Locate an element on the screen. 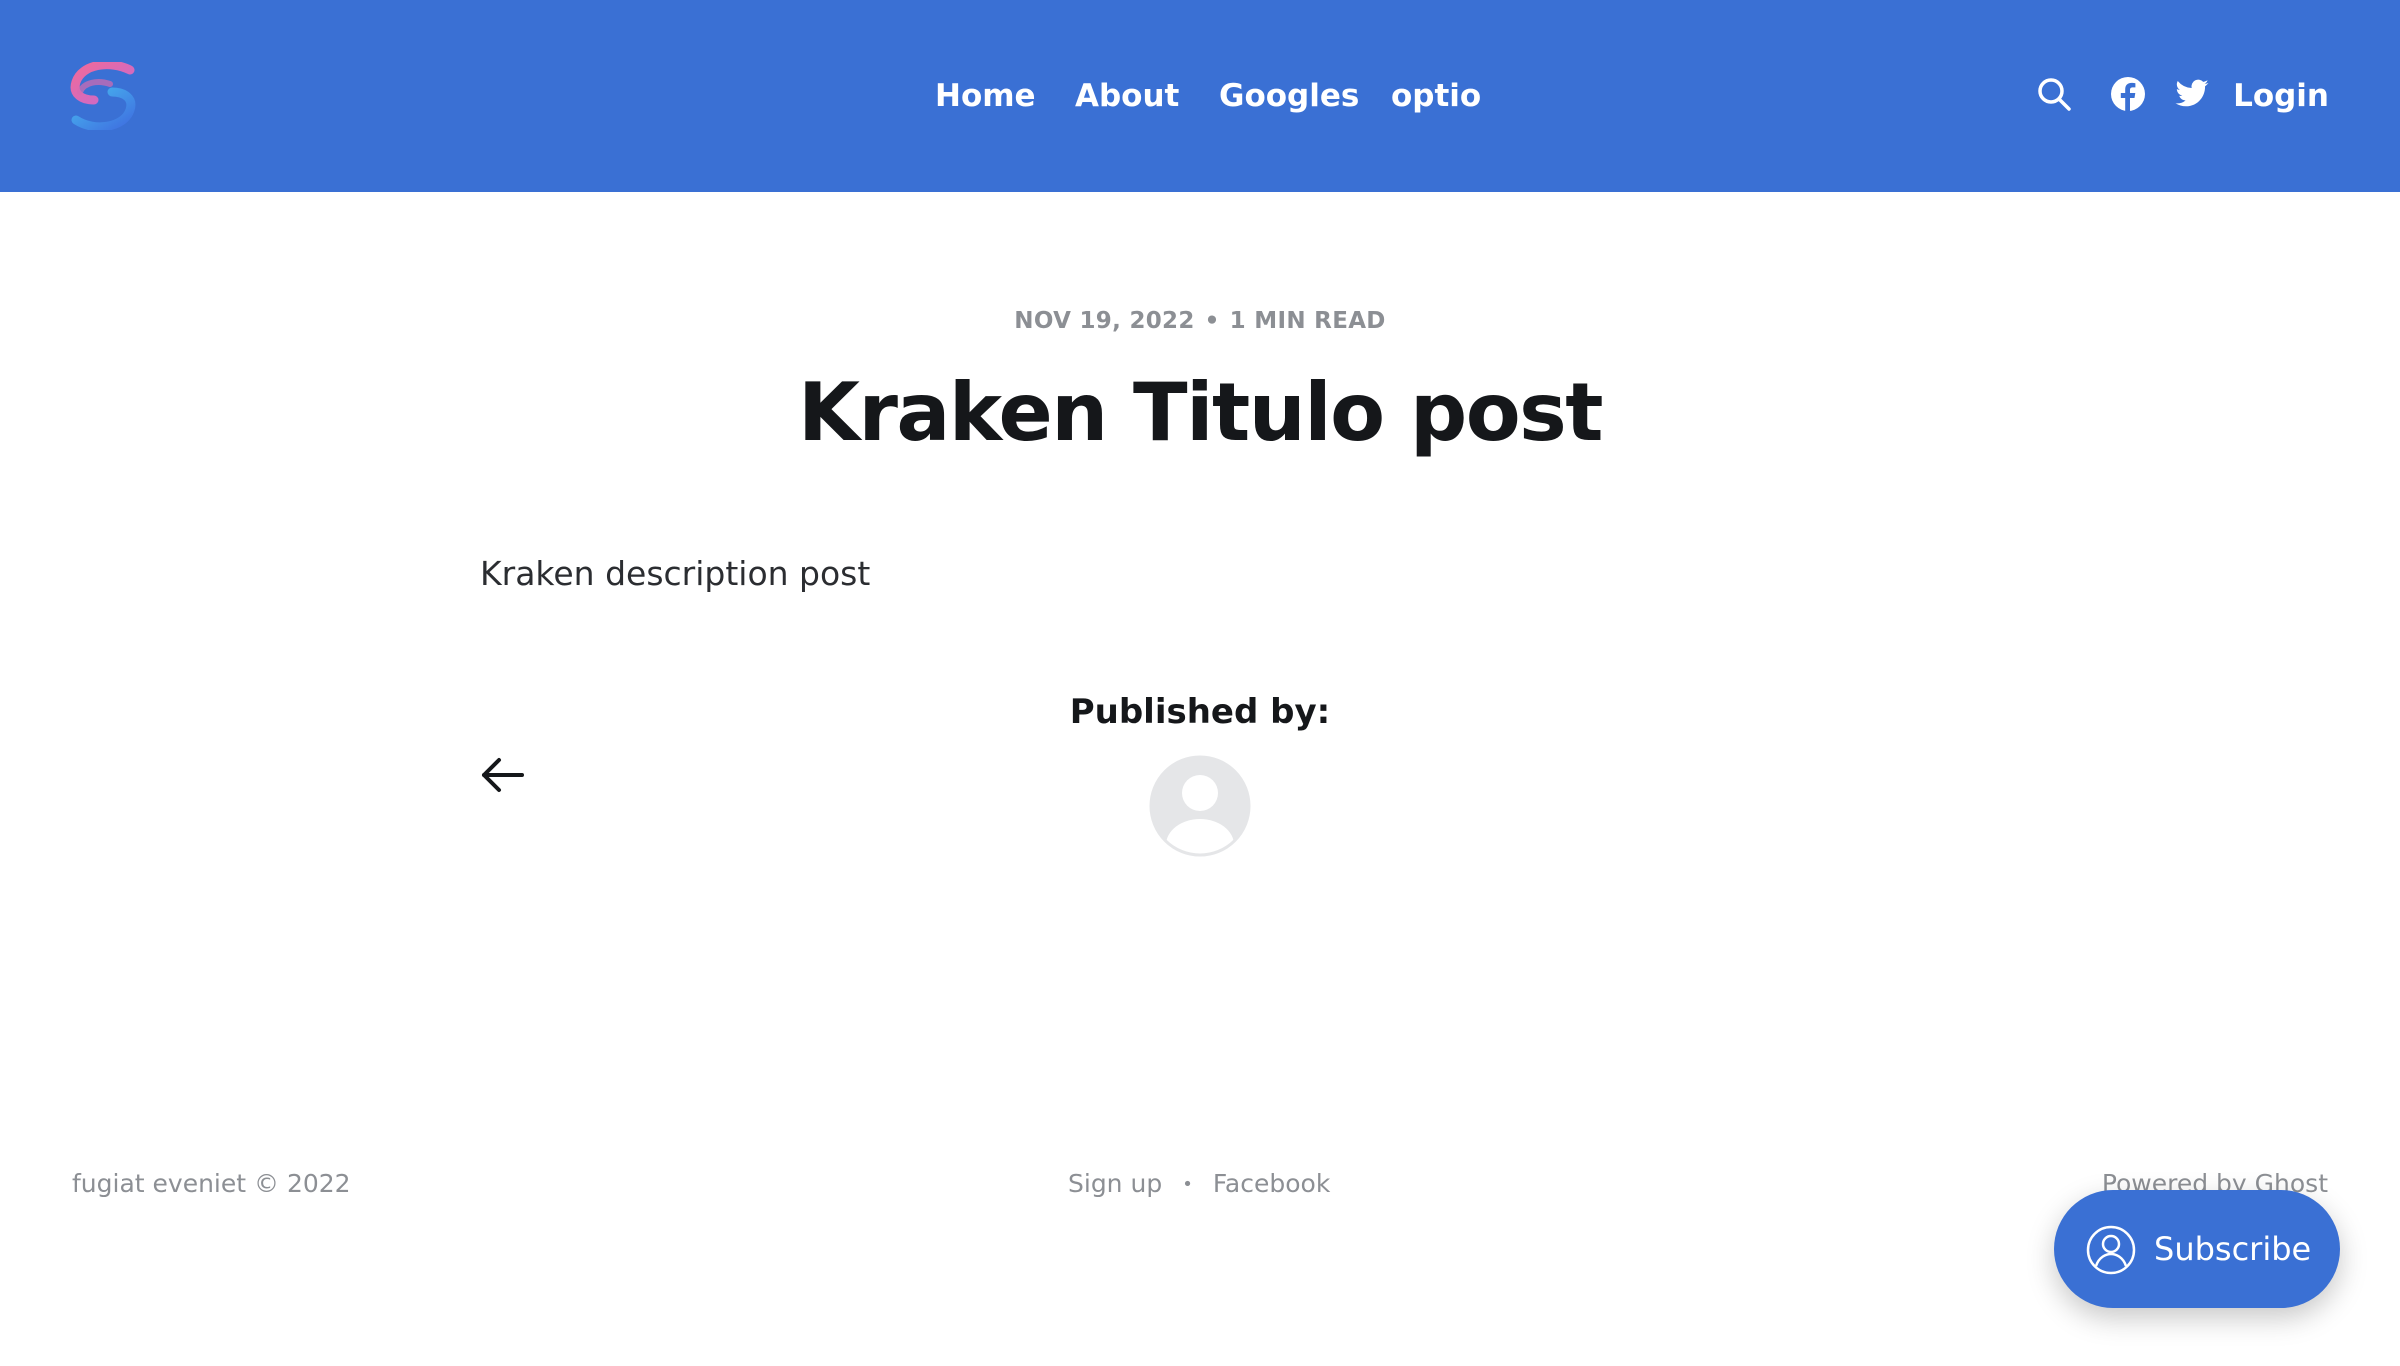 This screenshot has width=2400, height=1366. user-circle-icon is located at coordinates (2111, 1250).